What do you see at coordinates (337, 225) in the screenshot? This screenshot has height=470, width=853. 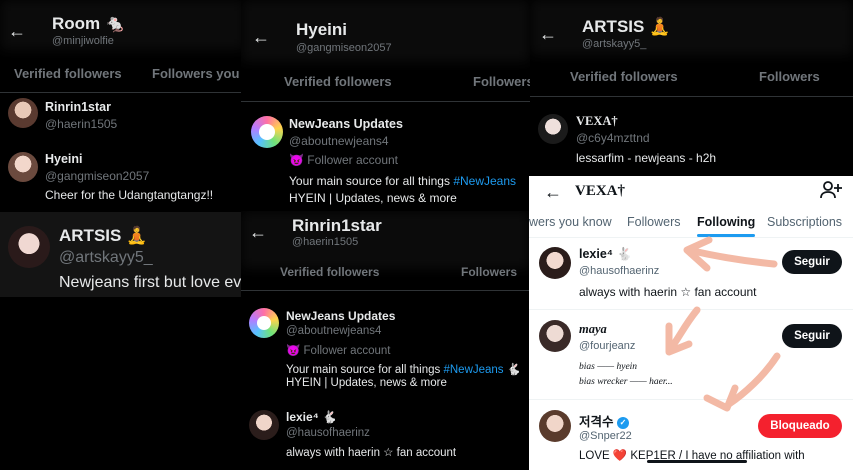 I see `profile-title: Rinrin1star` at bounding box center [337, 225].